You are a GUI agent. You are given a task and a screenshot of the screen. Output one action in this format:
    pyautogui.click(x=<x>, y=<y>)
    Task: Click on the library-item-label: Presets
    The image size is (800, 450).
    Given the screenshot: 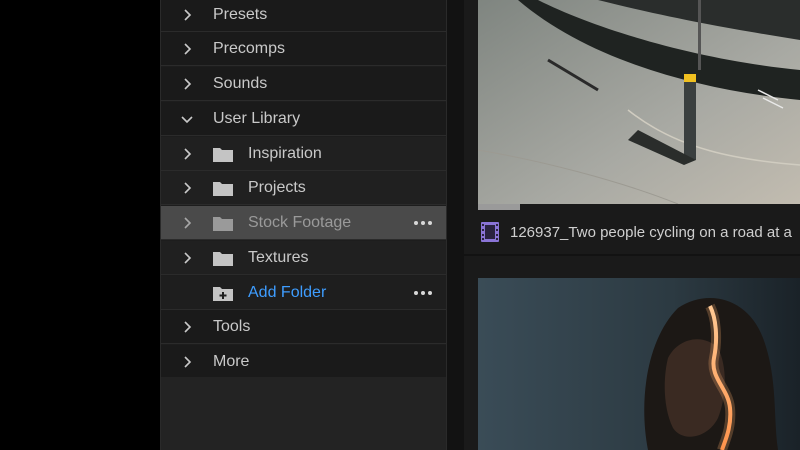 What is the action you would take?
    pyautogui.click(x=240, y=14)
    